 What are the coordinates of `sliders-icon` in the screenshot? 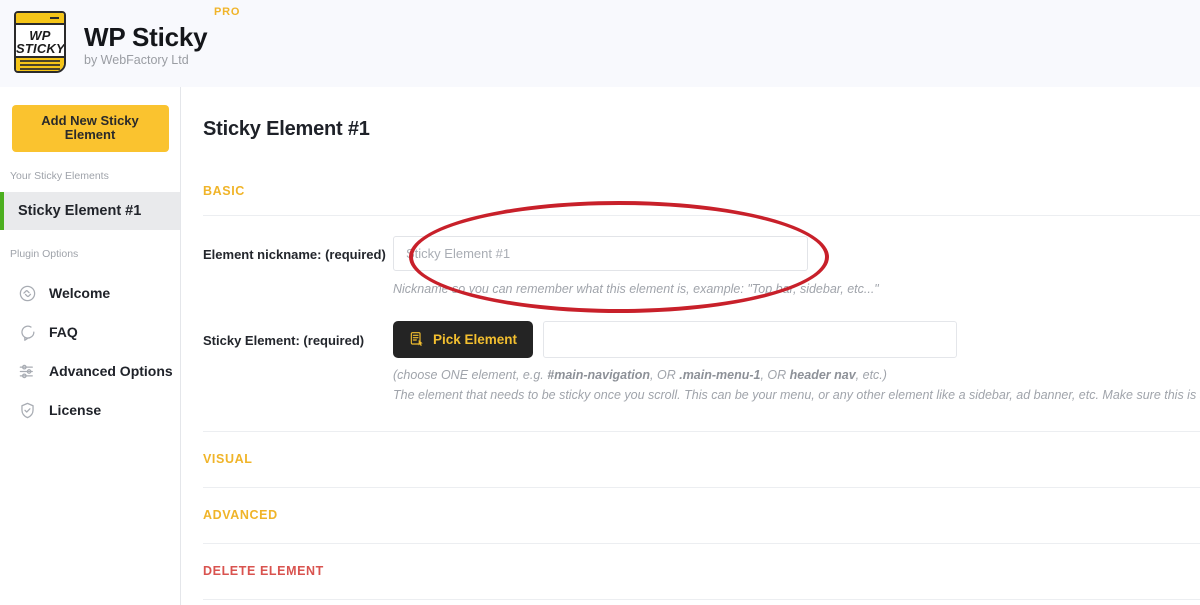 It's located at (27, 371).